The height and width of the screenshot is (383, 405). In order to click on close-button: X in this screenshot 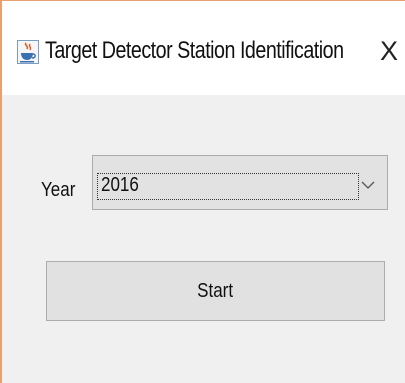, I will do `click(392, 51)`.